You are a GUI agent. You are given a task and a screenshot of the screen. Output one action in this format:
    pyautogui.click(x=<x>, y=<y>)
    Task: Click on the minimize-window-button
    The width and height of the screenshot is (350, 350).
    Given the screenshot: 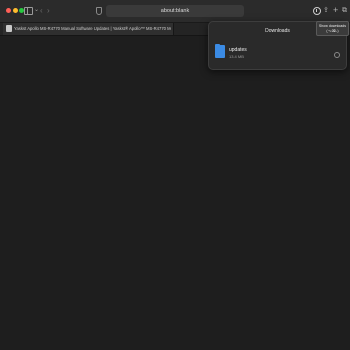 What is the action you would take?
    pyautogui.click(x=15, y=10)
    